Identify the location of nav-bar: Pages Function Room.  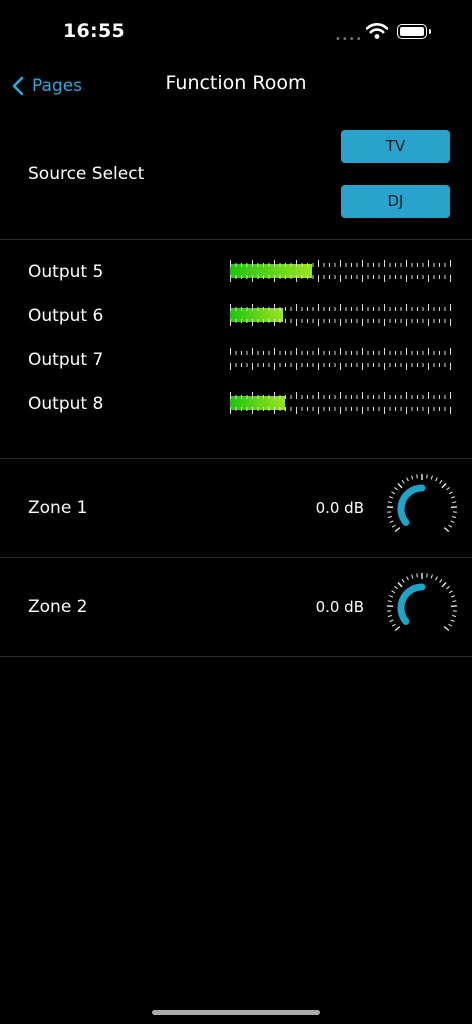
(236, 86).